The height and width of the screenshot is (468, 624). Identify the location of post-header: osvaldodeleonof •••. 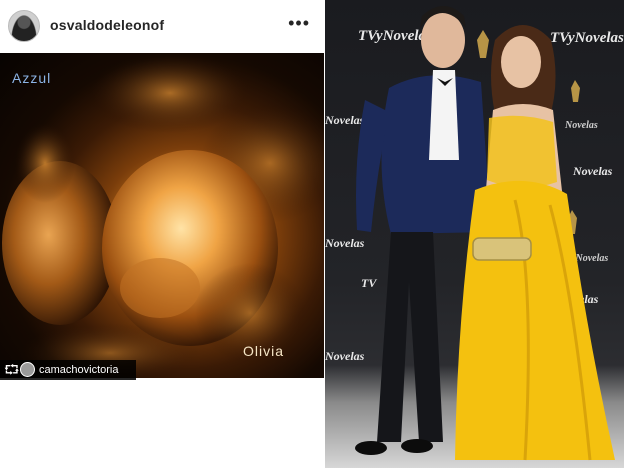
(162, 26).